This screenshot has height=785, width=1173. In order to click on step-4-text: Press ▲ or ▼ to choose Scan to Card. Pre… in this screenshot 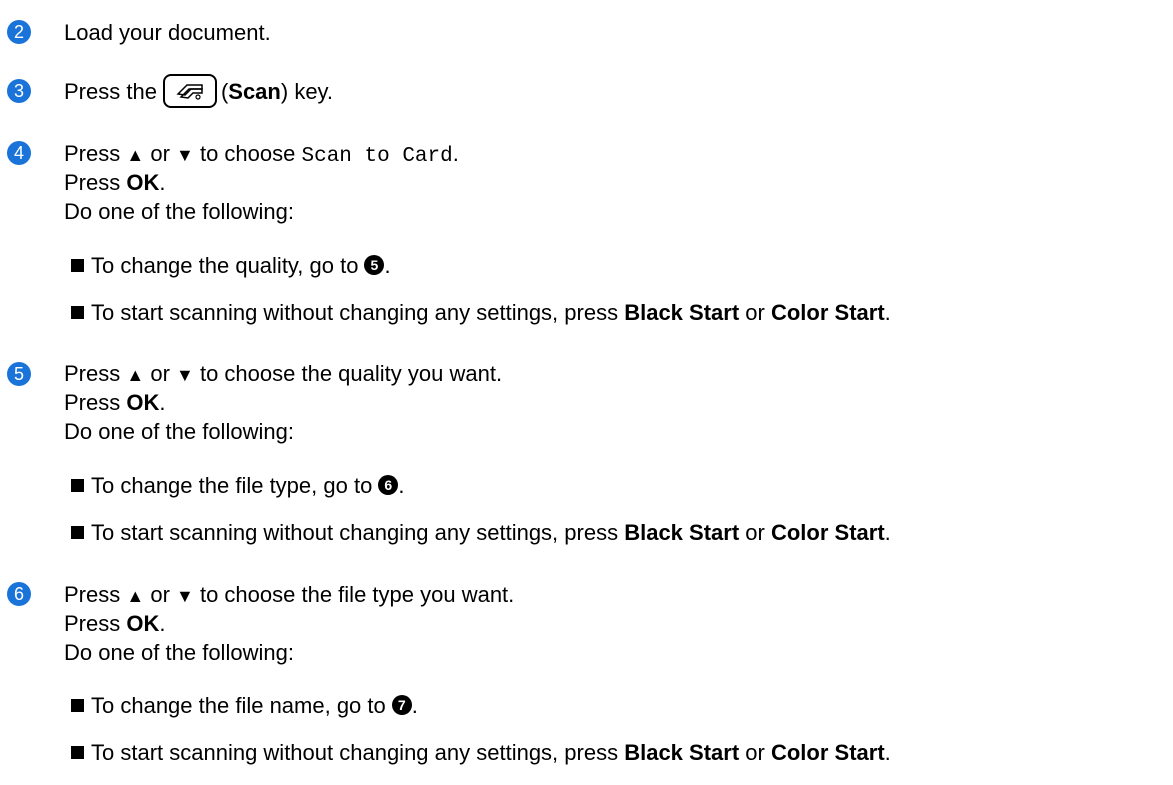, I will do `click(261, 182)`.